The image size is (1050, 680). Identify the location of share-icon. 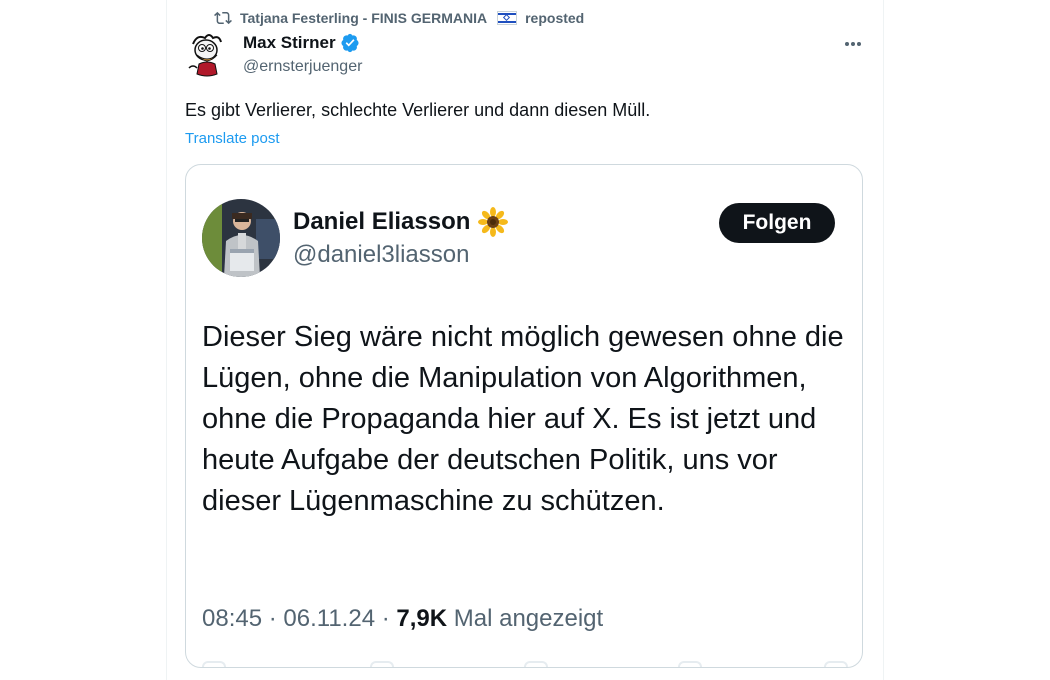
(836, 664).